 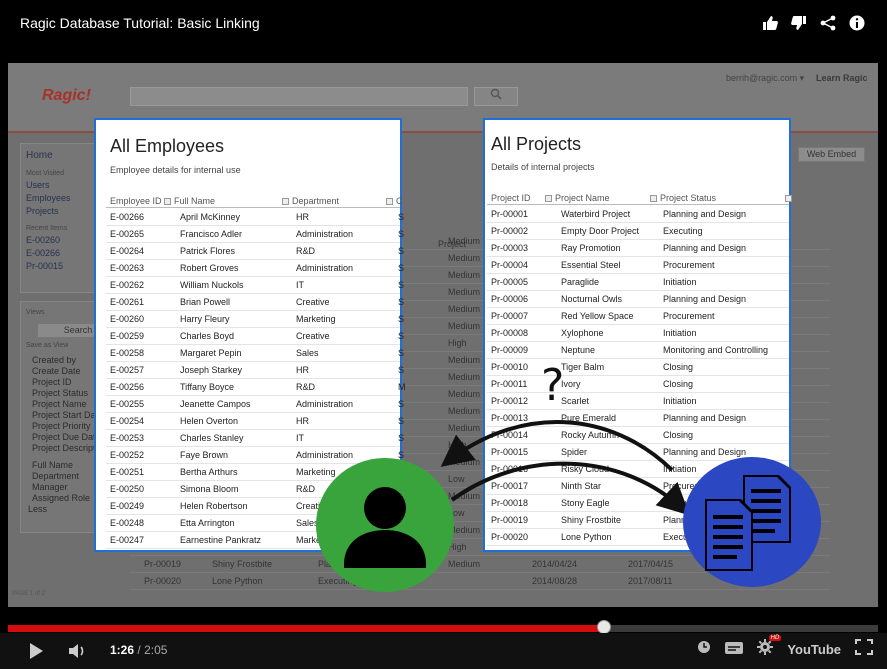 I want to click on youtube-logo: YouTube, so click(x=814, y=649).